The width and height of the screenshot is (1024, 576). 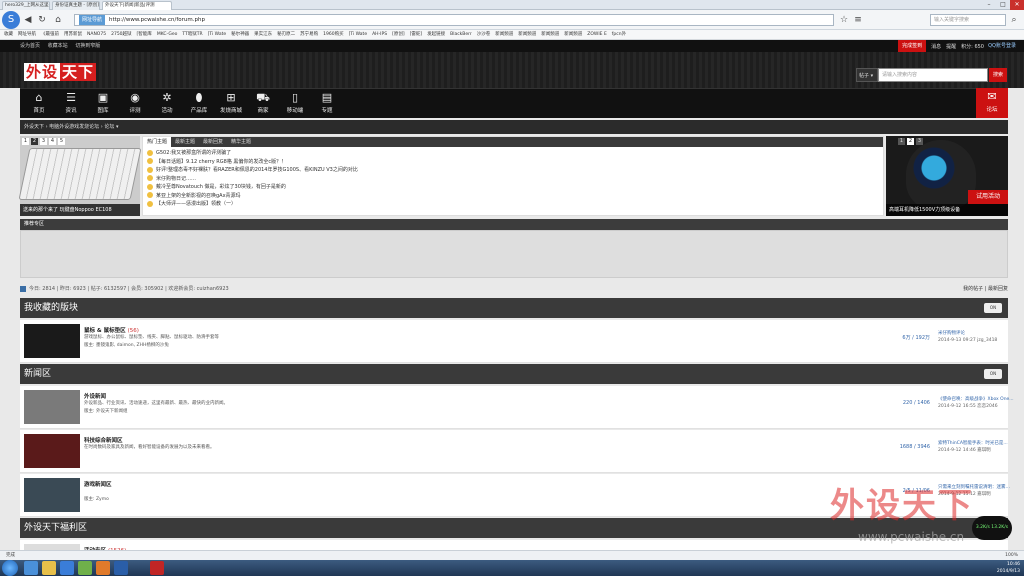 What do you see at coordinates (167, 34) in the screenshot?
I see `favorite-link: MKC-Geo` at bounding box center [167, 34].